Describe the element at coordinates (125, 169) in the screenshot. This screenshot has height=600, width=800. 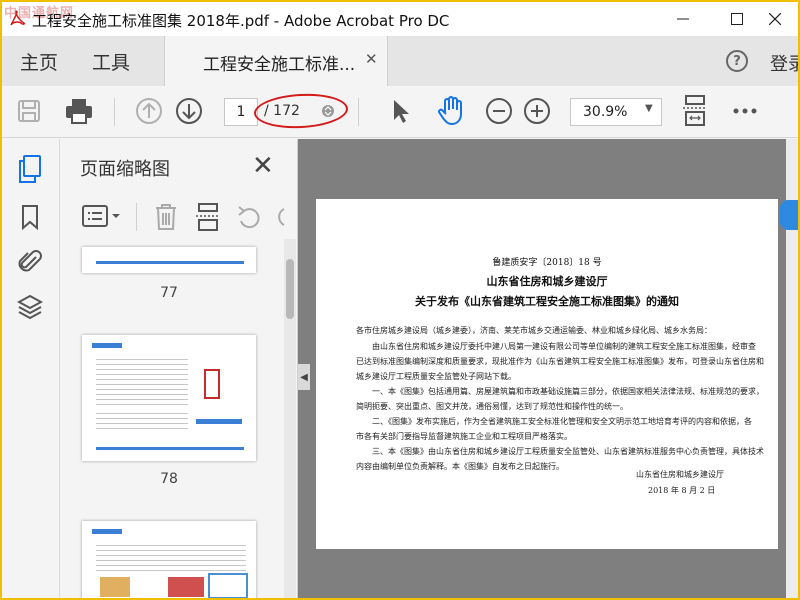
I see `panel-title: 页面缩略图` at that location.